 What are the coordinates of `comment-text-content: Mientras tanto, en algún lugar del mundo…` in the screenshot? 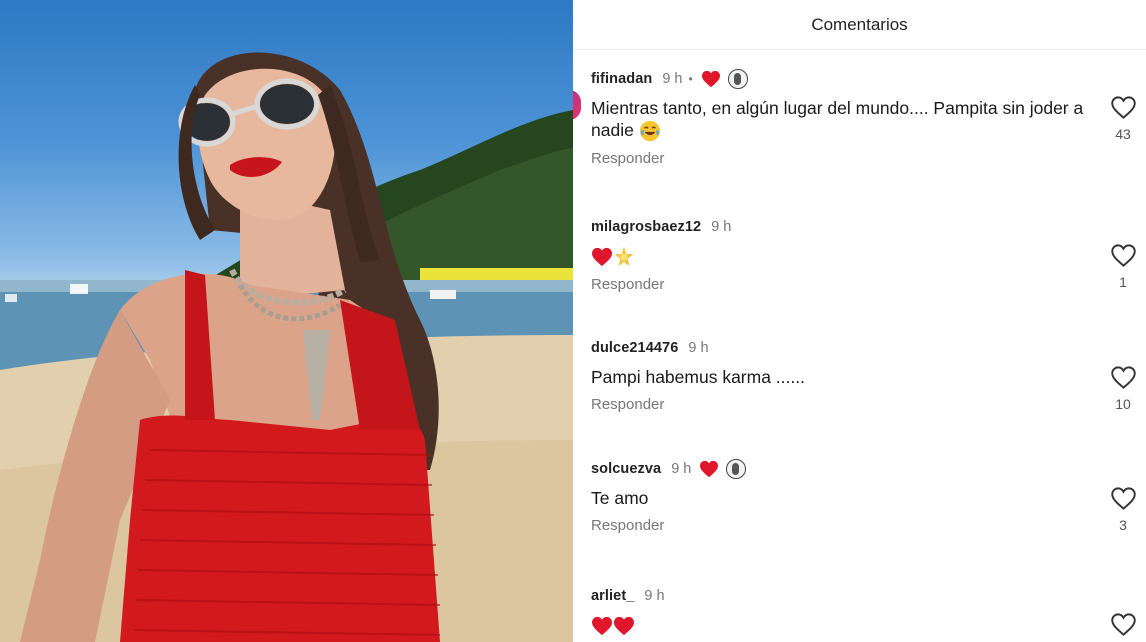 It's located at (837, 119).